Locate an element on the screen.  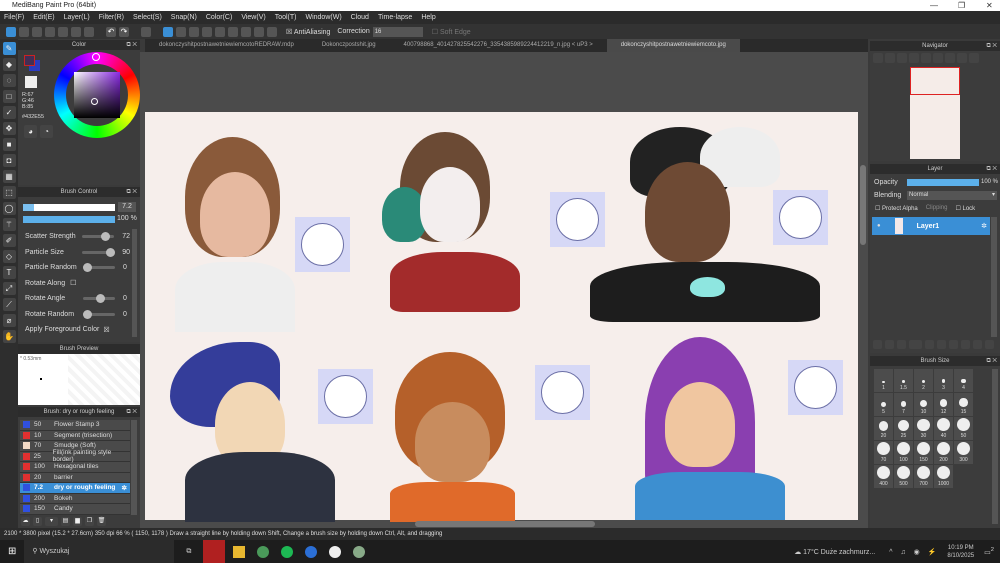
move-down-icon is located at coordinates (965, 344).